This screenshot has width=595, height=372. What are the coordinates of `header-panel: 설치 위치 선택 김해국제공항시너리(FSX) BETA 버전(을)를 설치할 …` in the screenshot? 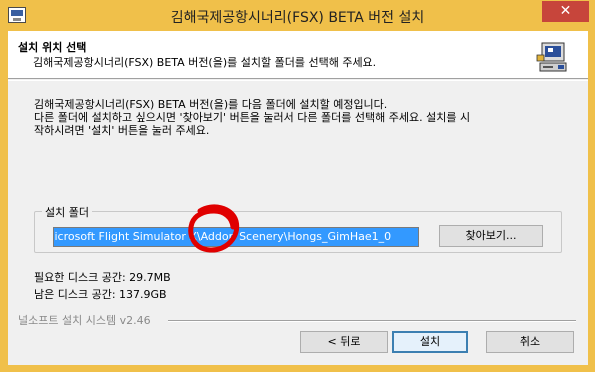 It's located at (298, 55).